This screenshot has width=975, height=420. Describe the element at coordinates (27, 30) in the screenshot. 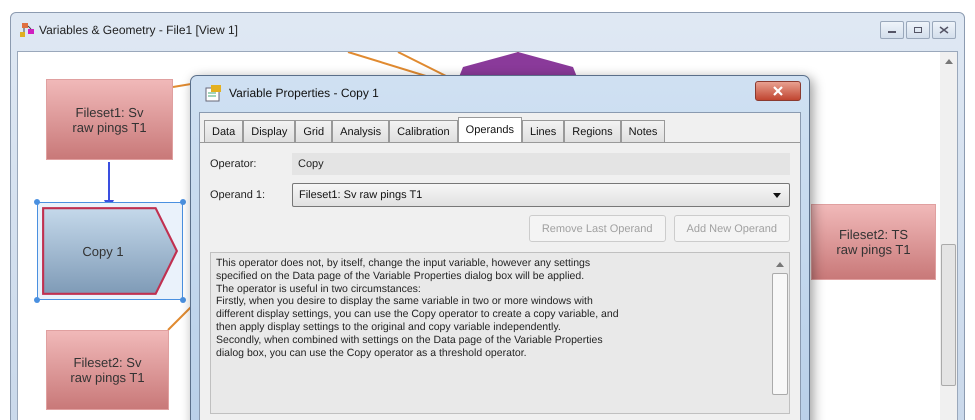

I see `app-icon` at that location.